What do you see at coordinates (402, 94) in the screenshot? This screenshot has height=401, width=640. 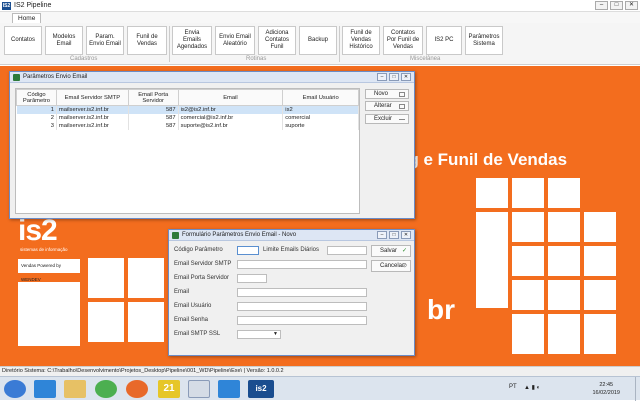 I see `new-icon` at bounding box center [402, 94].